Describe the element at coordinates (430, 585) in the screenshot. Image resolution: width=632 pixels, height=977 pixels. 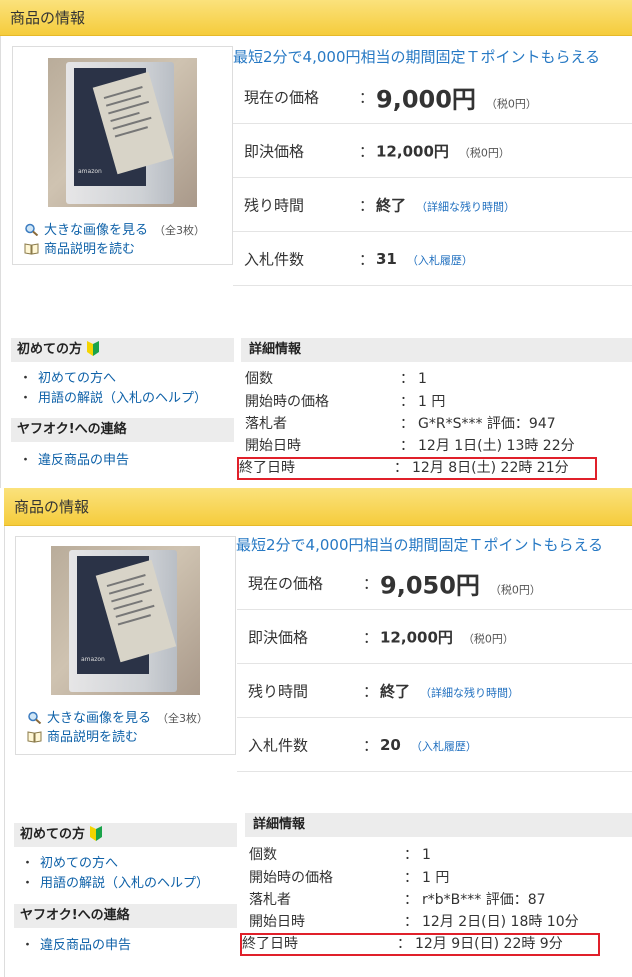
I see `current-price-value: 9,050円` at that location.